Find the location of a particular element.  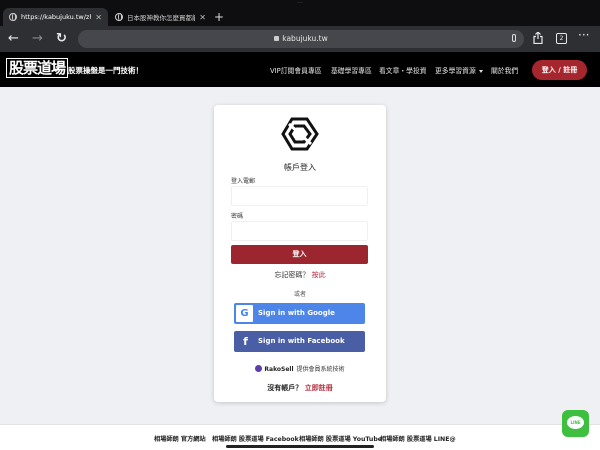

powered-by: RakoSell 提供會員系統技術 is located at coordinates (300, 368).